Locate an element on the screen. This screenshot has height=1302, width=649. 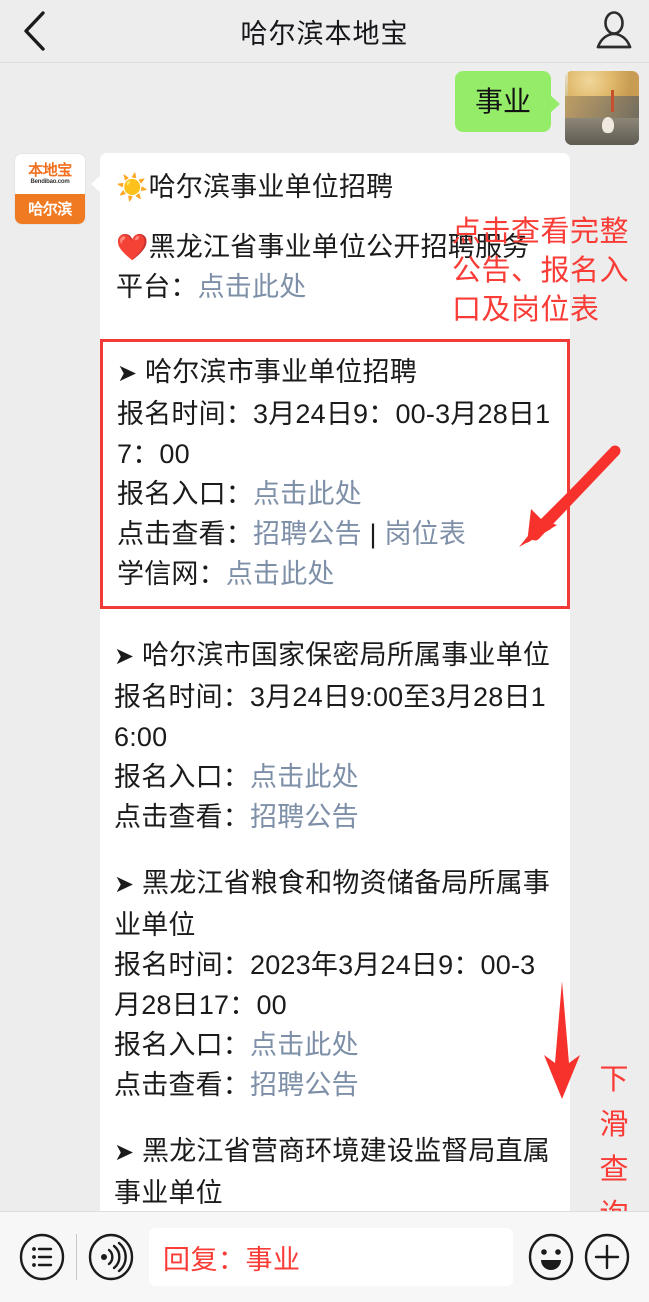
intro-title-line: ☀️哈尔滨事业单位招聘 is located at coordinates (335, 187).